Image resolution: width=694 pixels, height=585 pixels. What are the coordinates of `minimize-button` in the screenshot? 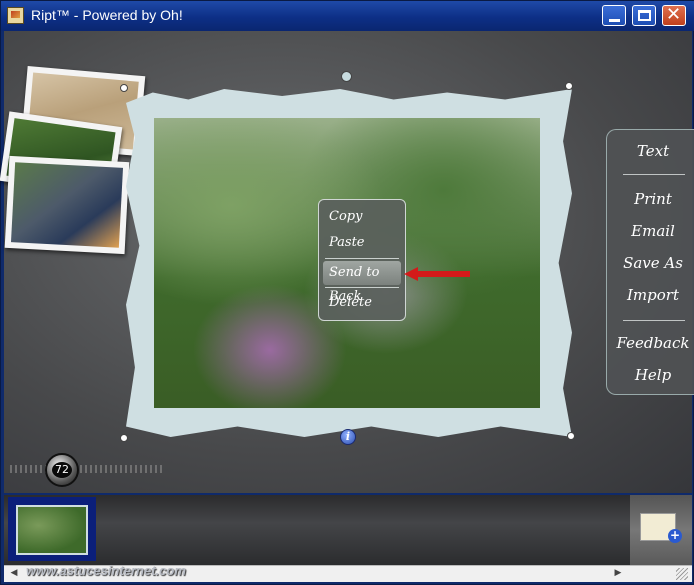 It's located at (614, 15).